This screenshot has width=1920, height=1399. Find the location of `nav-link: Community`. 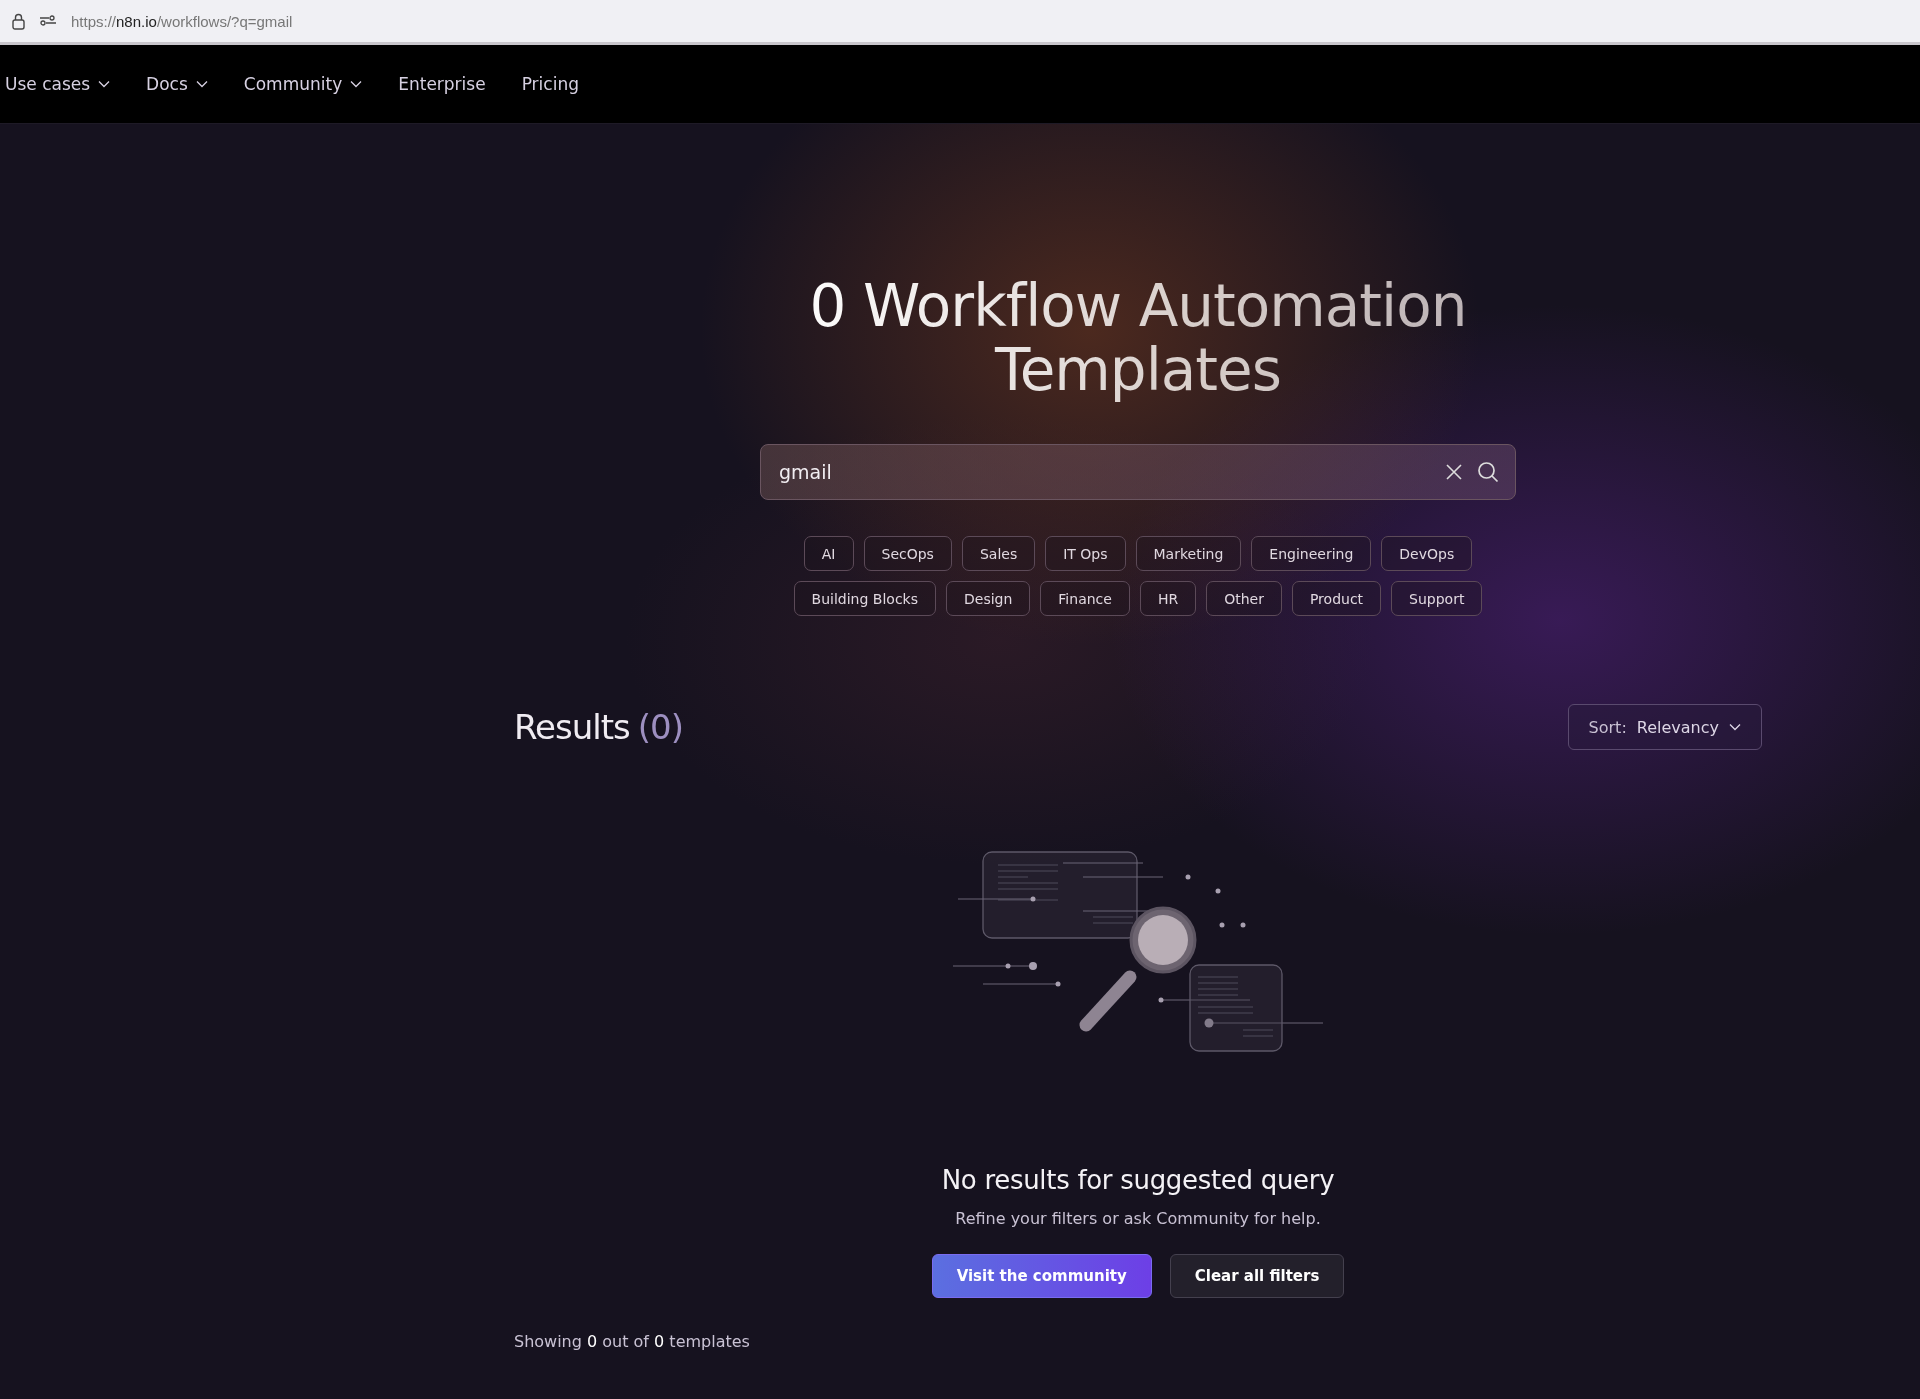

nav-link: Community is located at coordinates (303, 84).